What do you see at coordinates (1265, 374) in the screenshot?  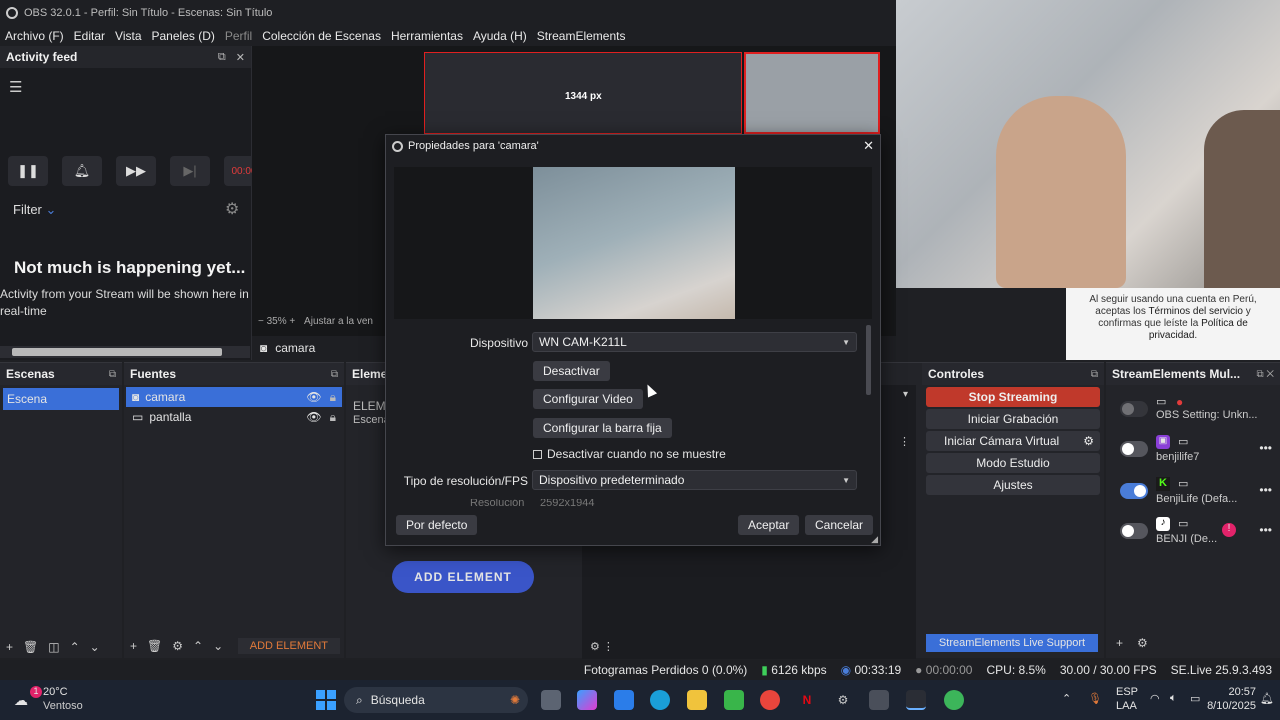 I see `float-icon: ⧉ ✕` at bounding box center [1265, 374].